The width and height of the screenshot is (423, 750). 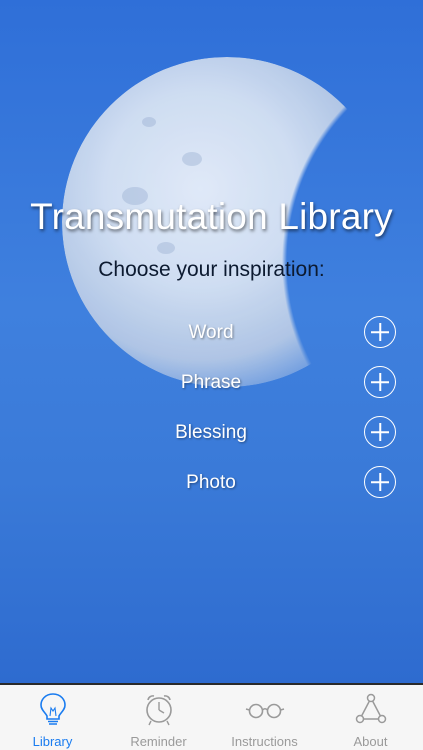 I want to click on item-label: Word, so click(x=211, y=332).